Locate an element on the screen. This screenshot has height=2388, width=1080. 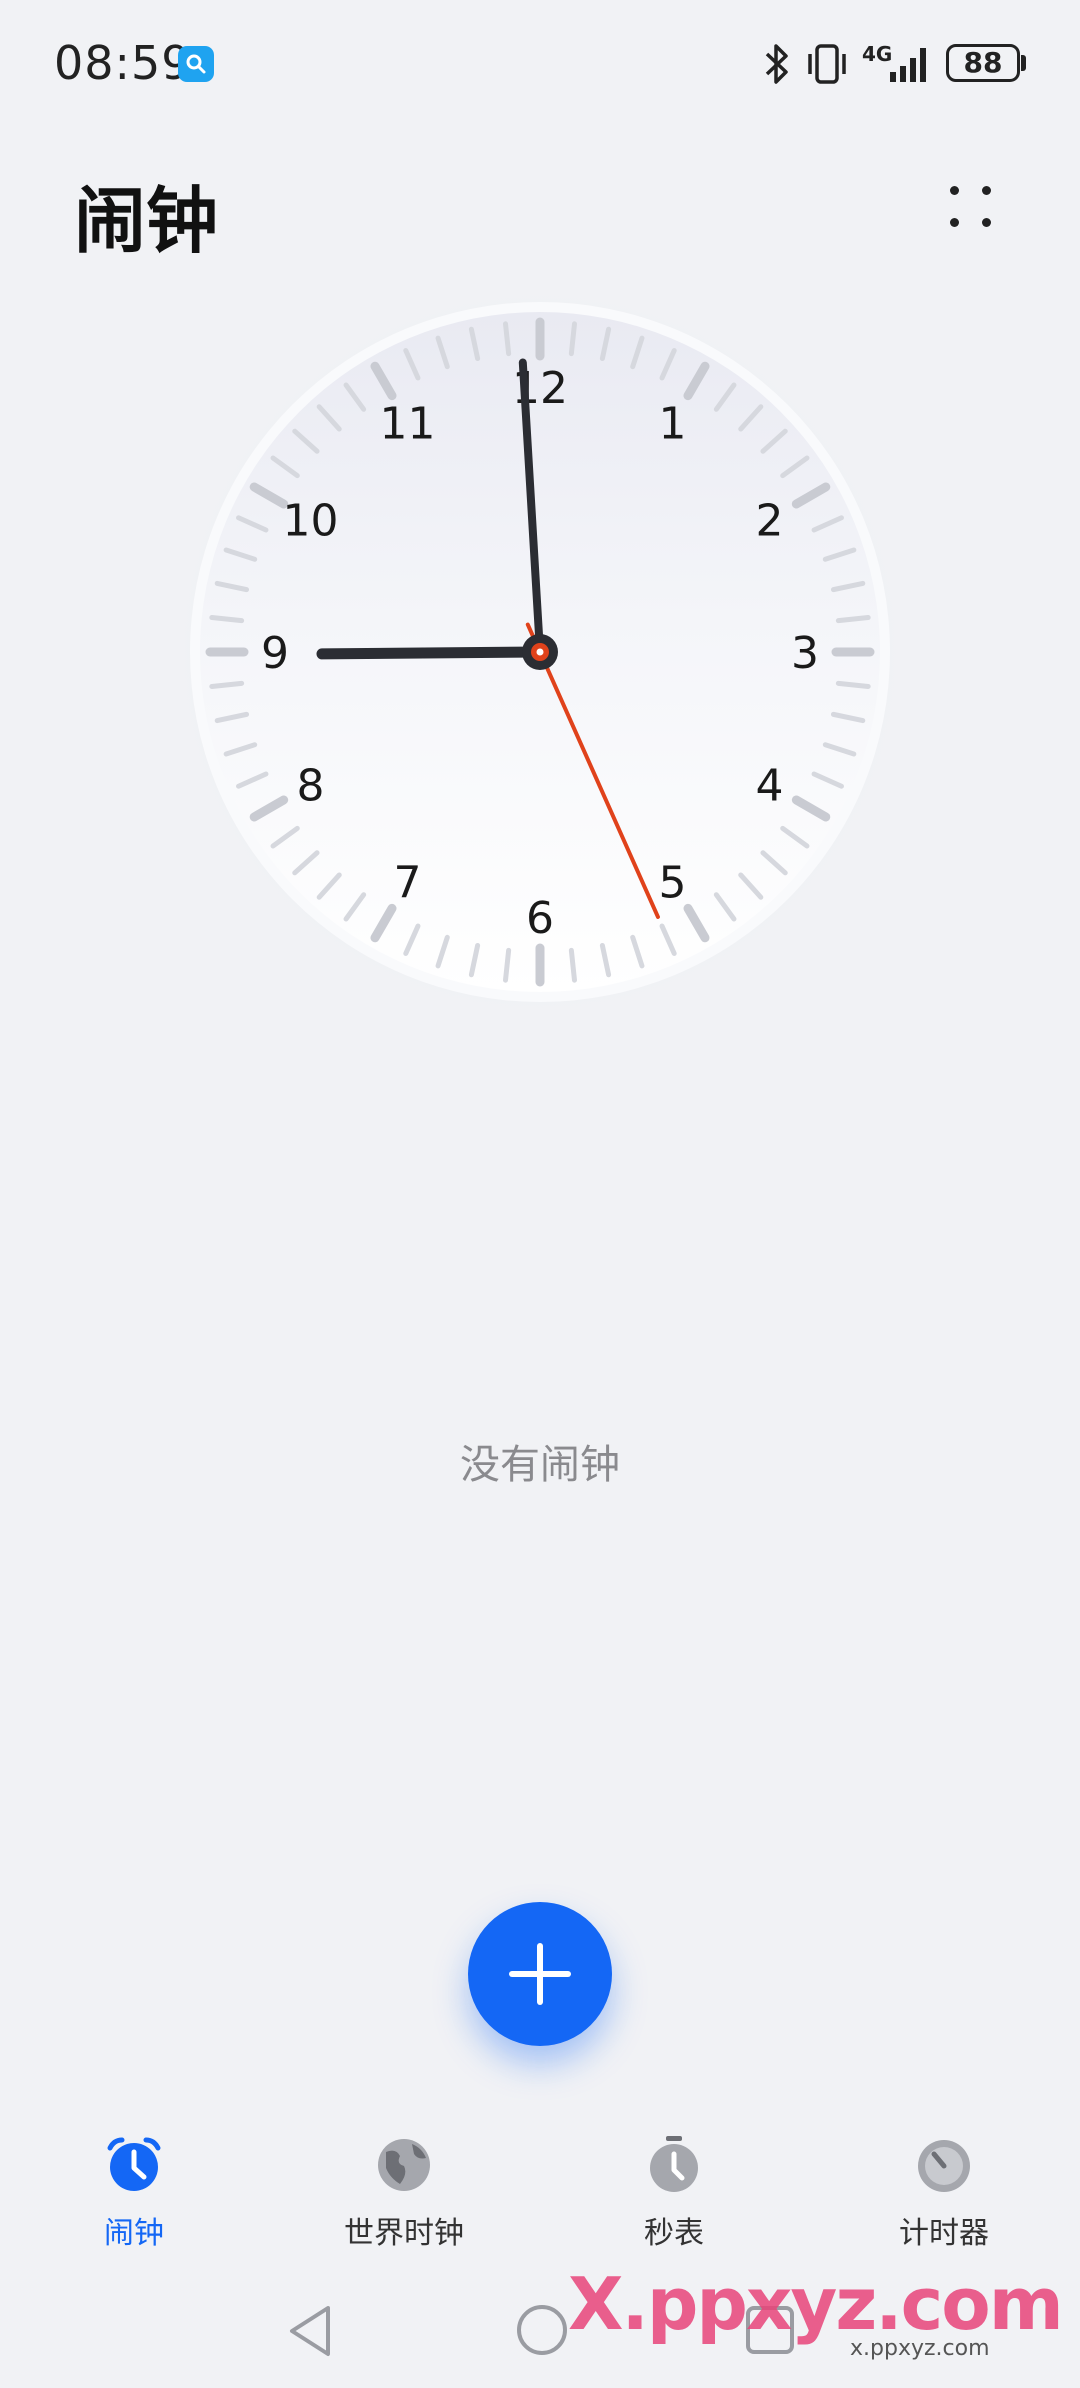
timer-icon is located at coordinates (944, 2166).